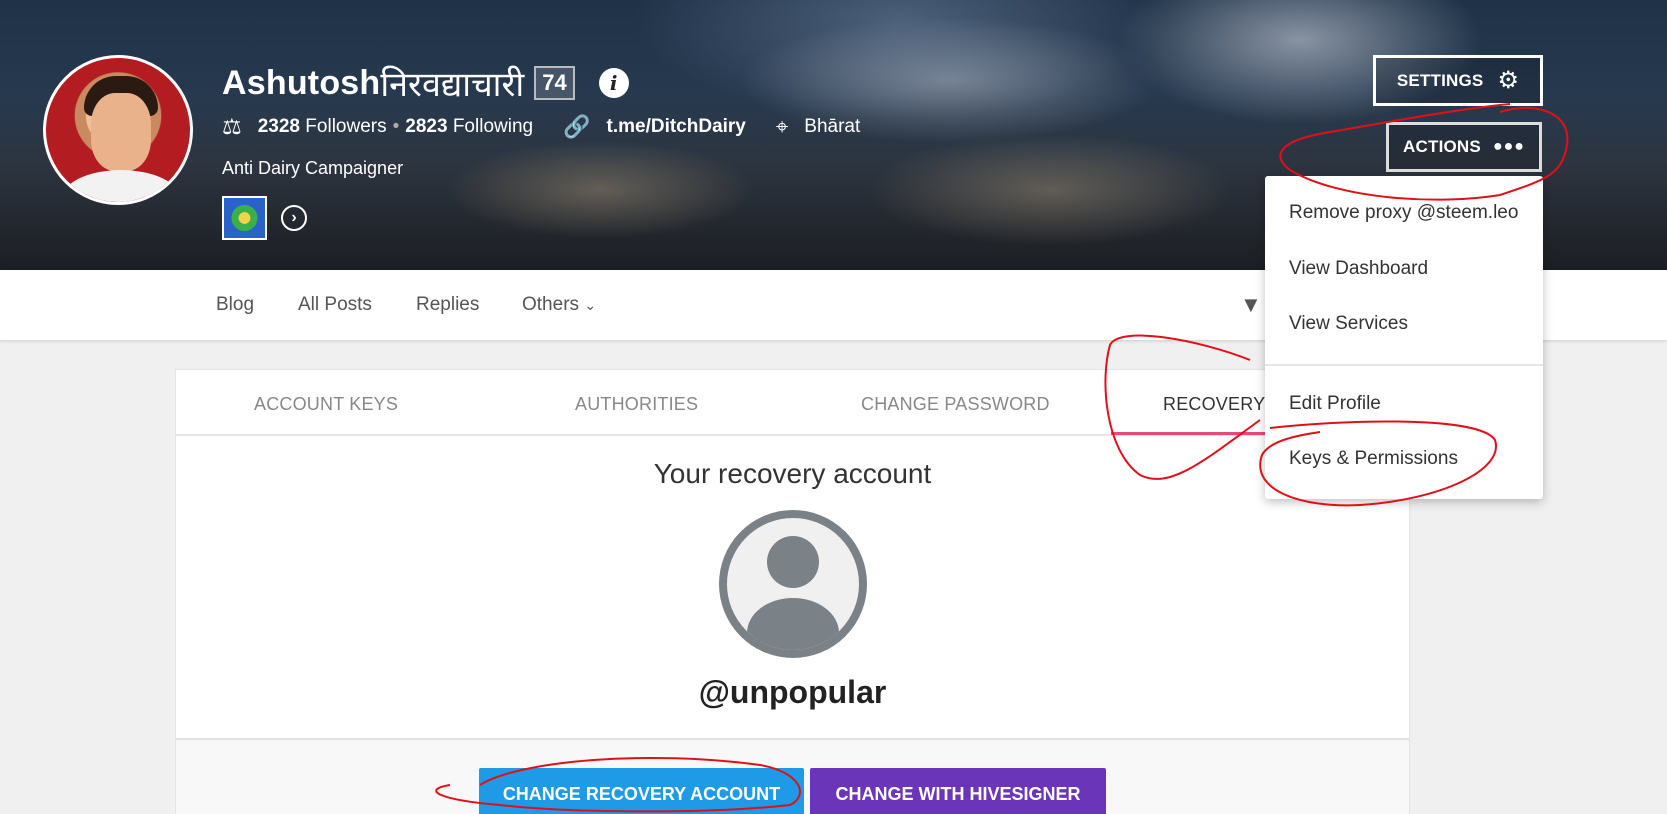 The width and height of the screenshot is (1667, 814). What do you see at coordinates (1348, 324) in the screenshot?
I see `menu-item-view-services: View Services` at bounding box center [1348, 324].